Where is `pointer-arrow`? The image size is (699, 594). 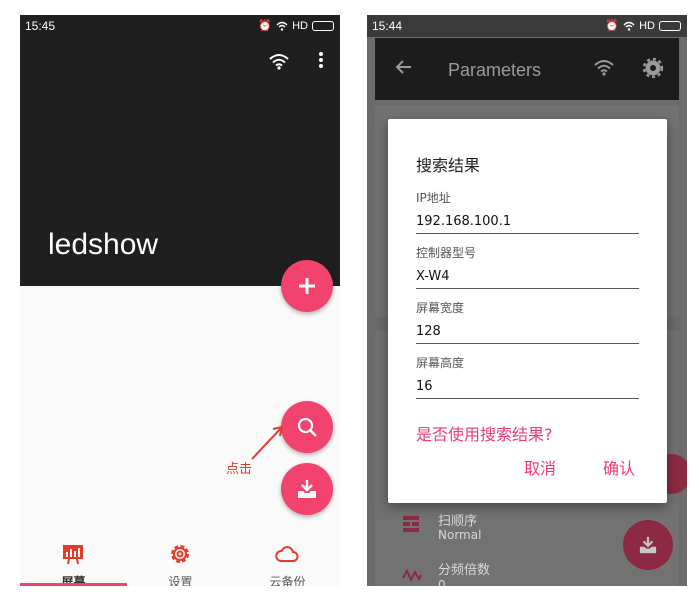
pointer-arrow is located at coordinates (267, 443).